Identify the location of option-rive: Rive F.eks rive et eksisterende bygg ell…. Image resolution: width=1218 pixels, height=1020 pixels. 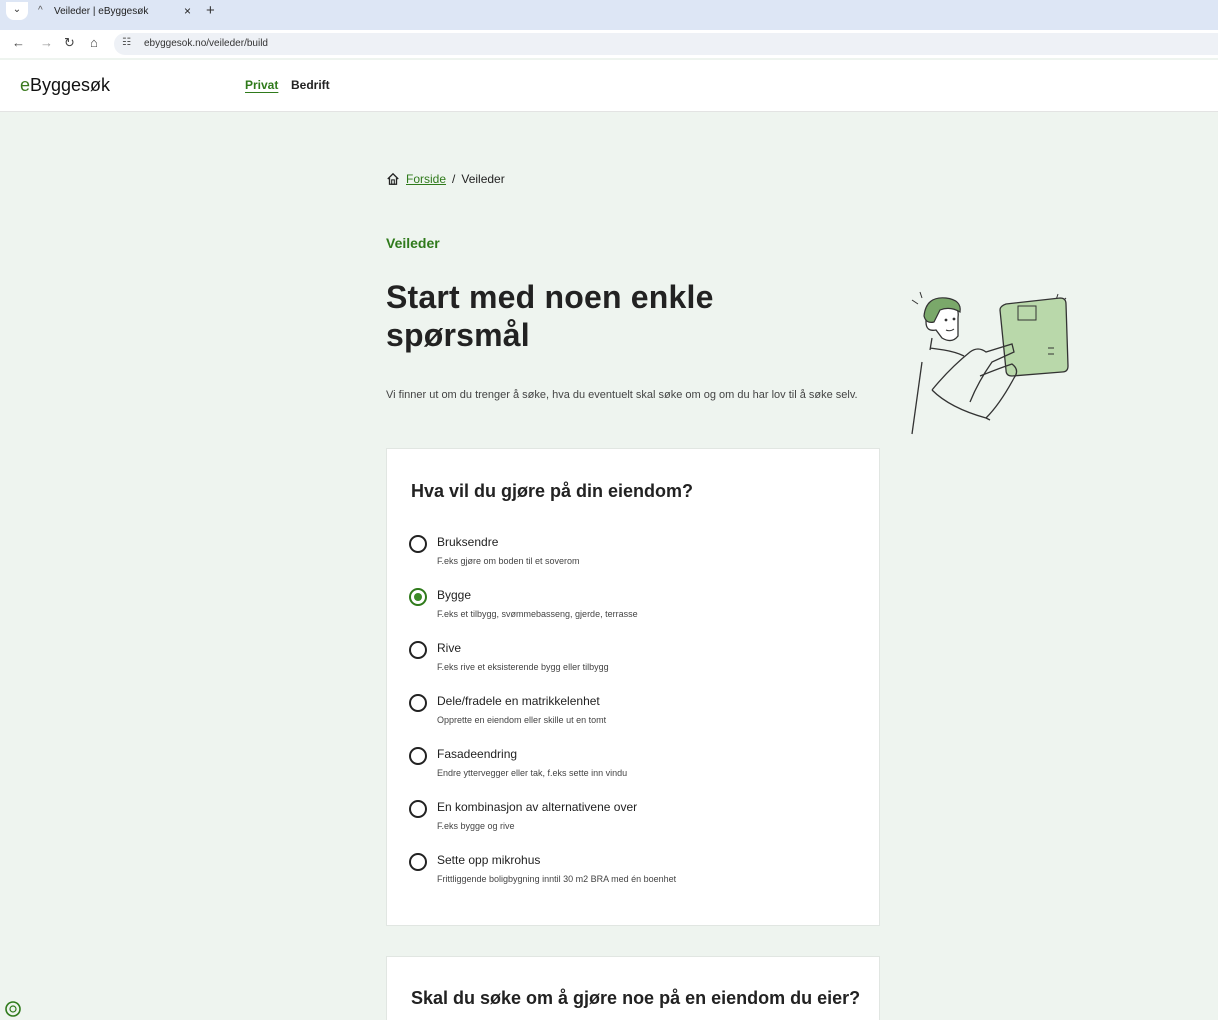
(634, 661).